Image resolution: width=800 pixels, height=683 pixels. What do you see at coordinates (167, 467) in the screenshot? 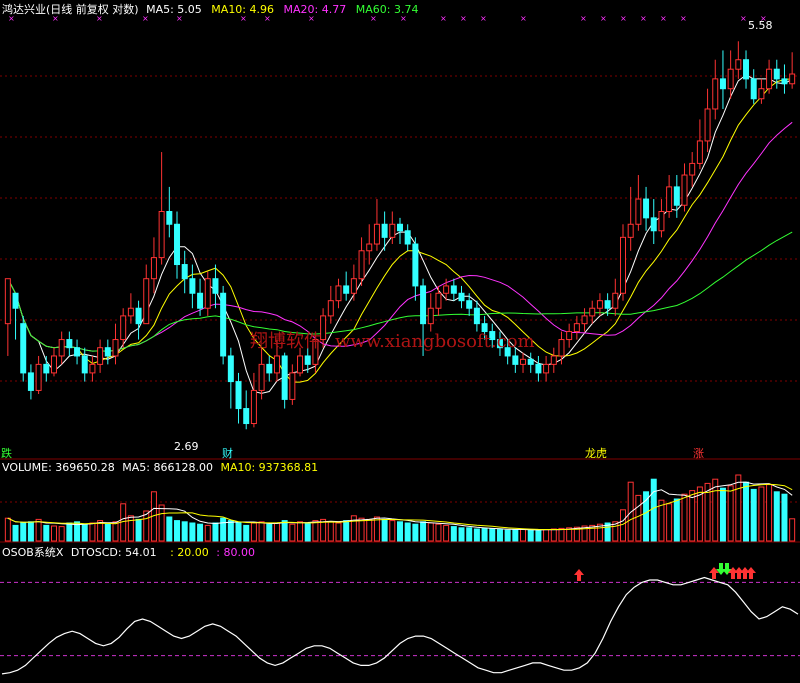
I see `volume-ma5-label: MA5: 866128.00` at bounding box center [167, 467].